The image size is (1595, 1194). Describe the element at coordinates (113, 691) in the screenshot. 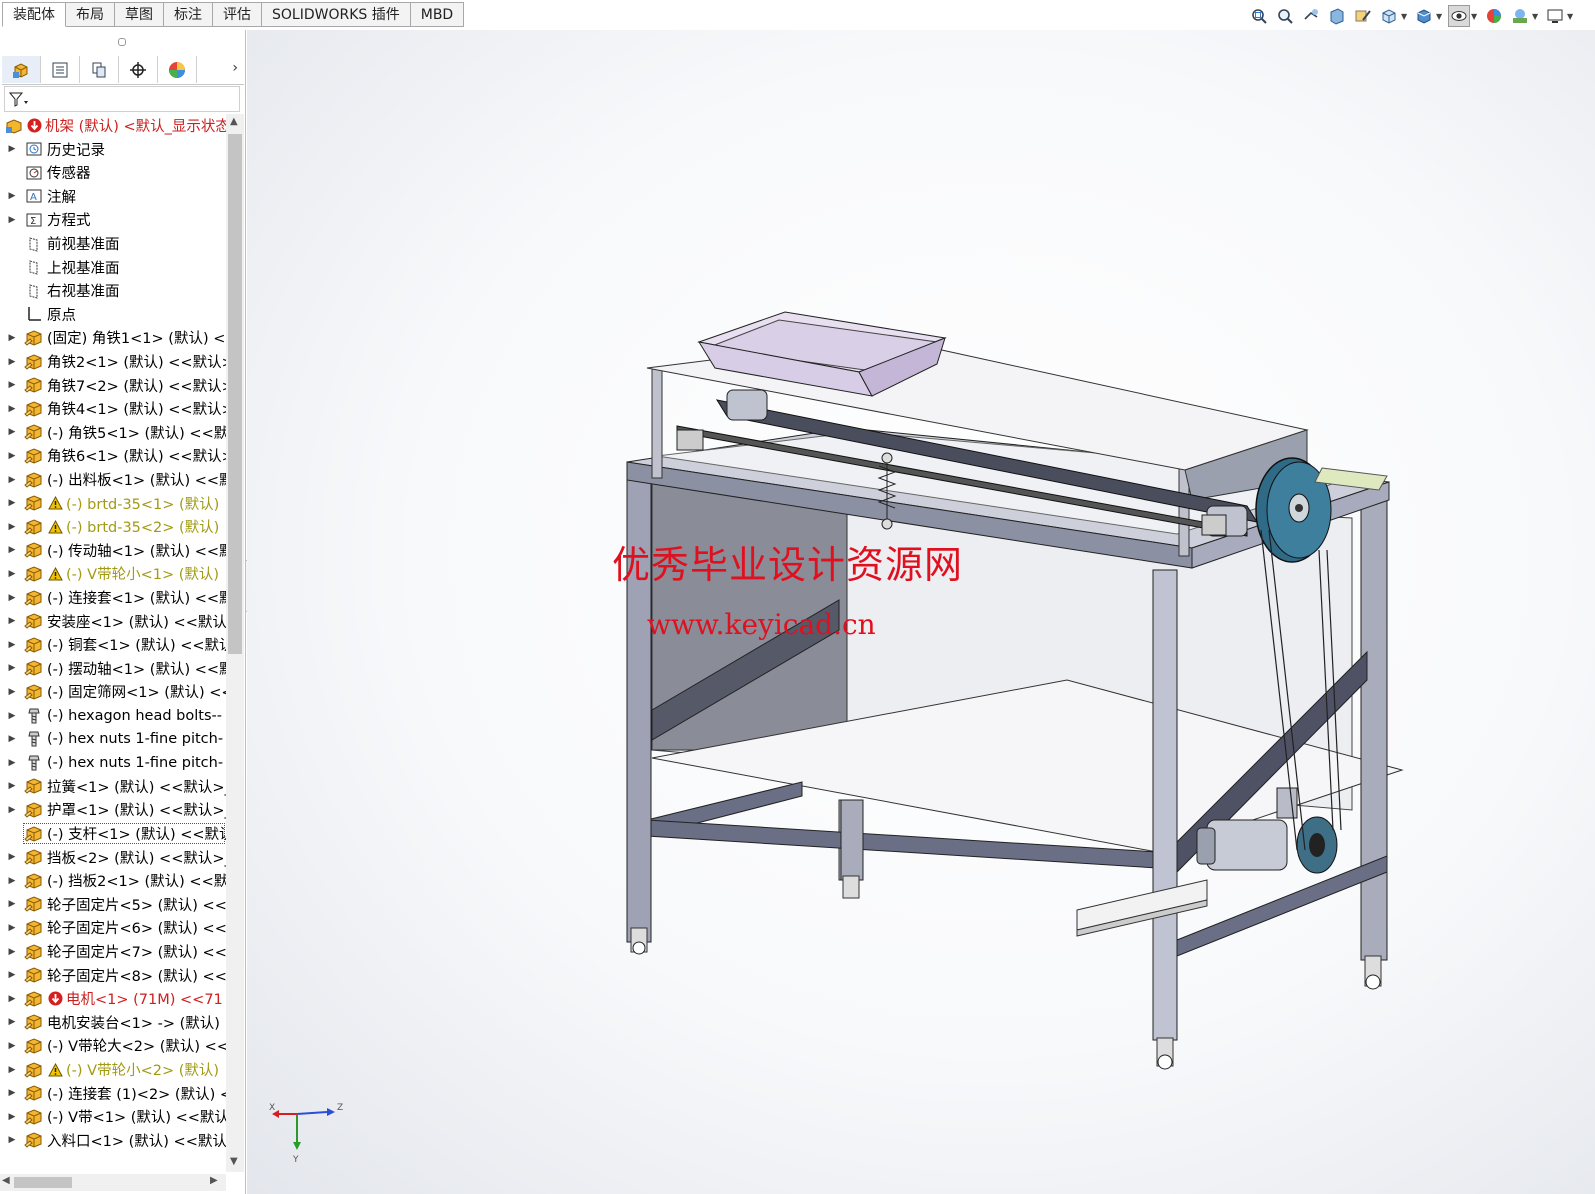

I see `tree-item: ▶ (-) 固定筛网<1> (默认) <<` at that location.